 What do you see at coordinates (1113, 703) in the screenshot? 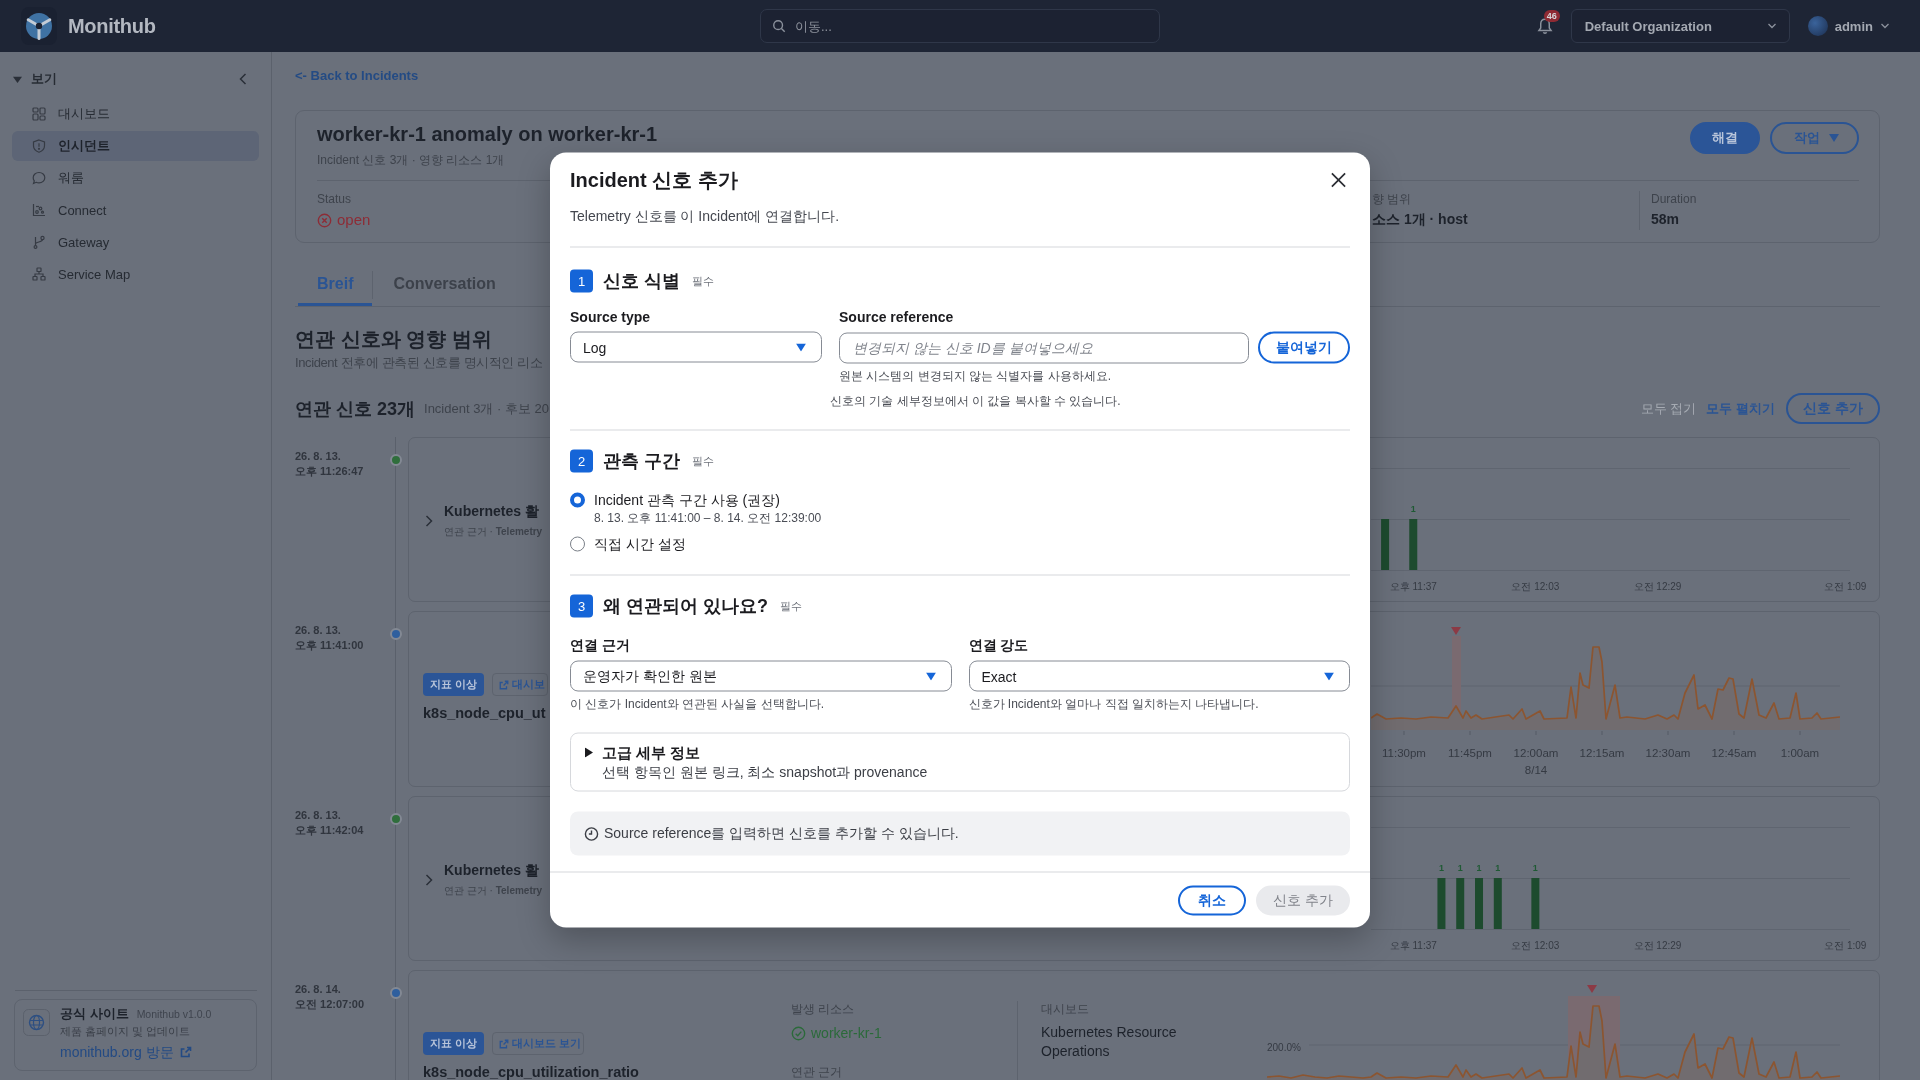
I see `field-hint: 신호가 Incident와 얼마나 직접 일치하는지 나타냅니다.` at bounding box center [1113, 703].